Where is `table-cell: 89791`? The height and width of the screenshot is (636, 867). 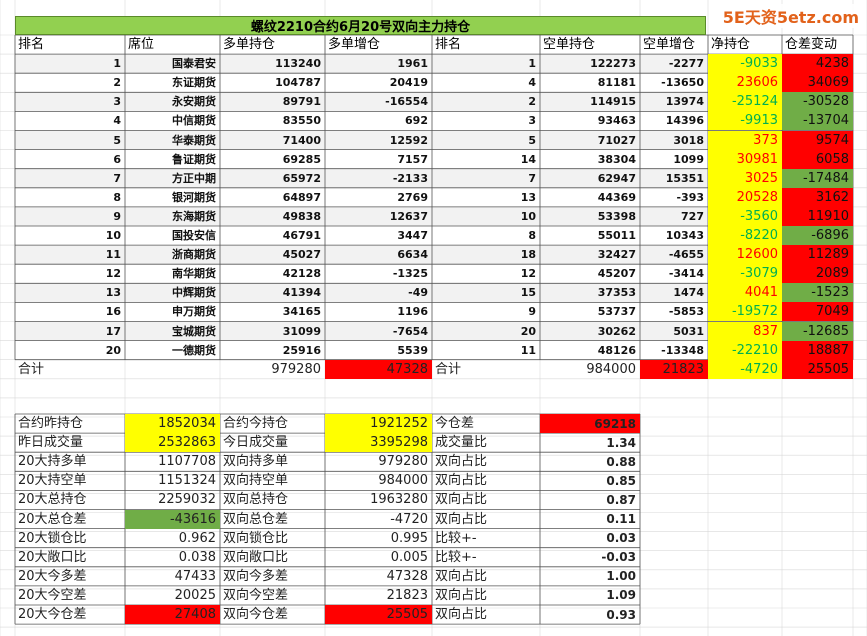
table-cell: 89791 is located at coordinates (301, 102).